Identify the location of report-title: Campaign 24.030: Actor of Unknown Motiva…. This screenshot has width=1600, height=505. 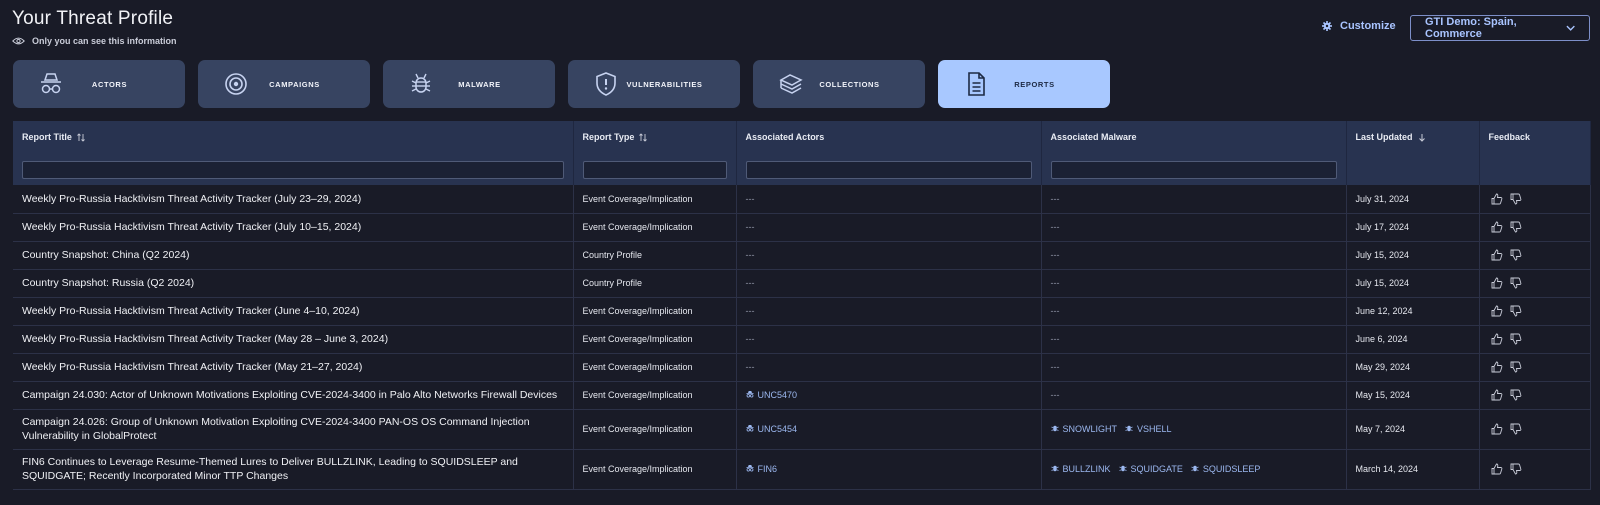
(293, 395).